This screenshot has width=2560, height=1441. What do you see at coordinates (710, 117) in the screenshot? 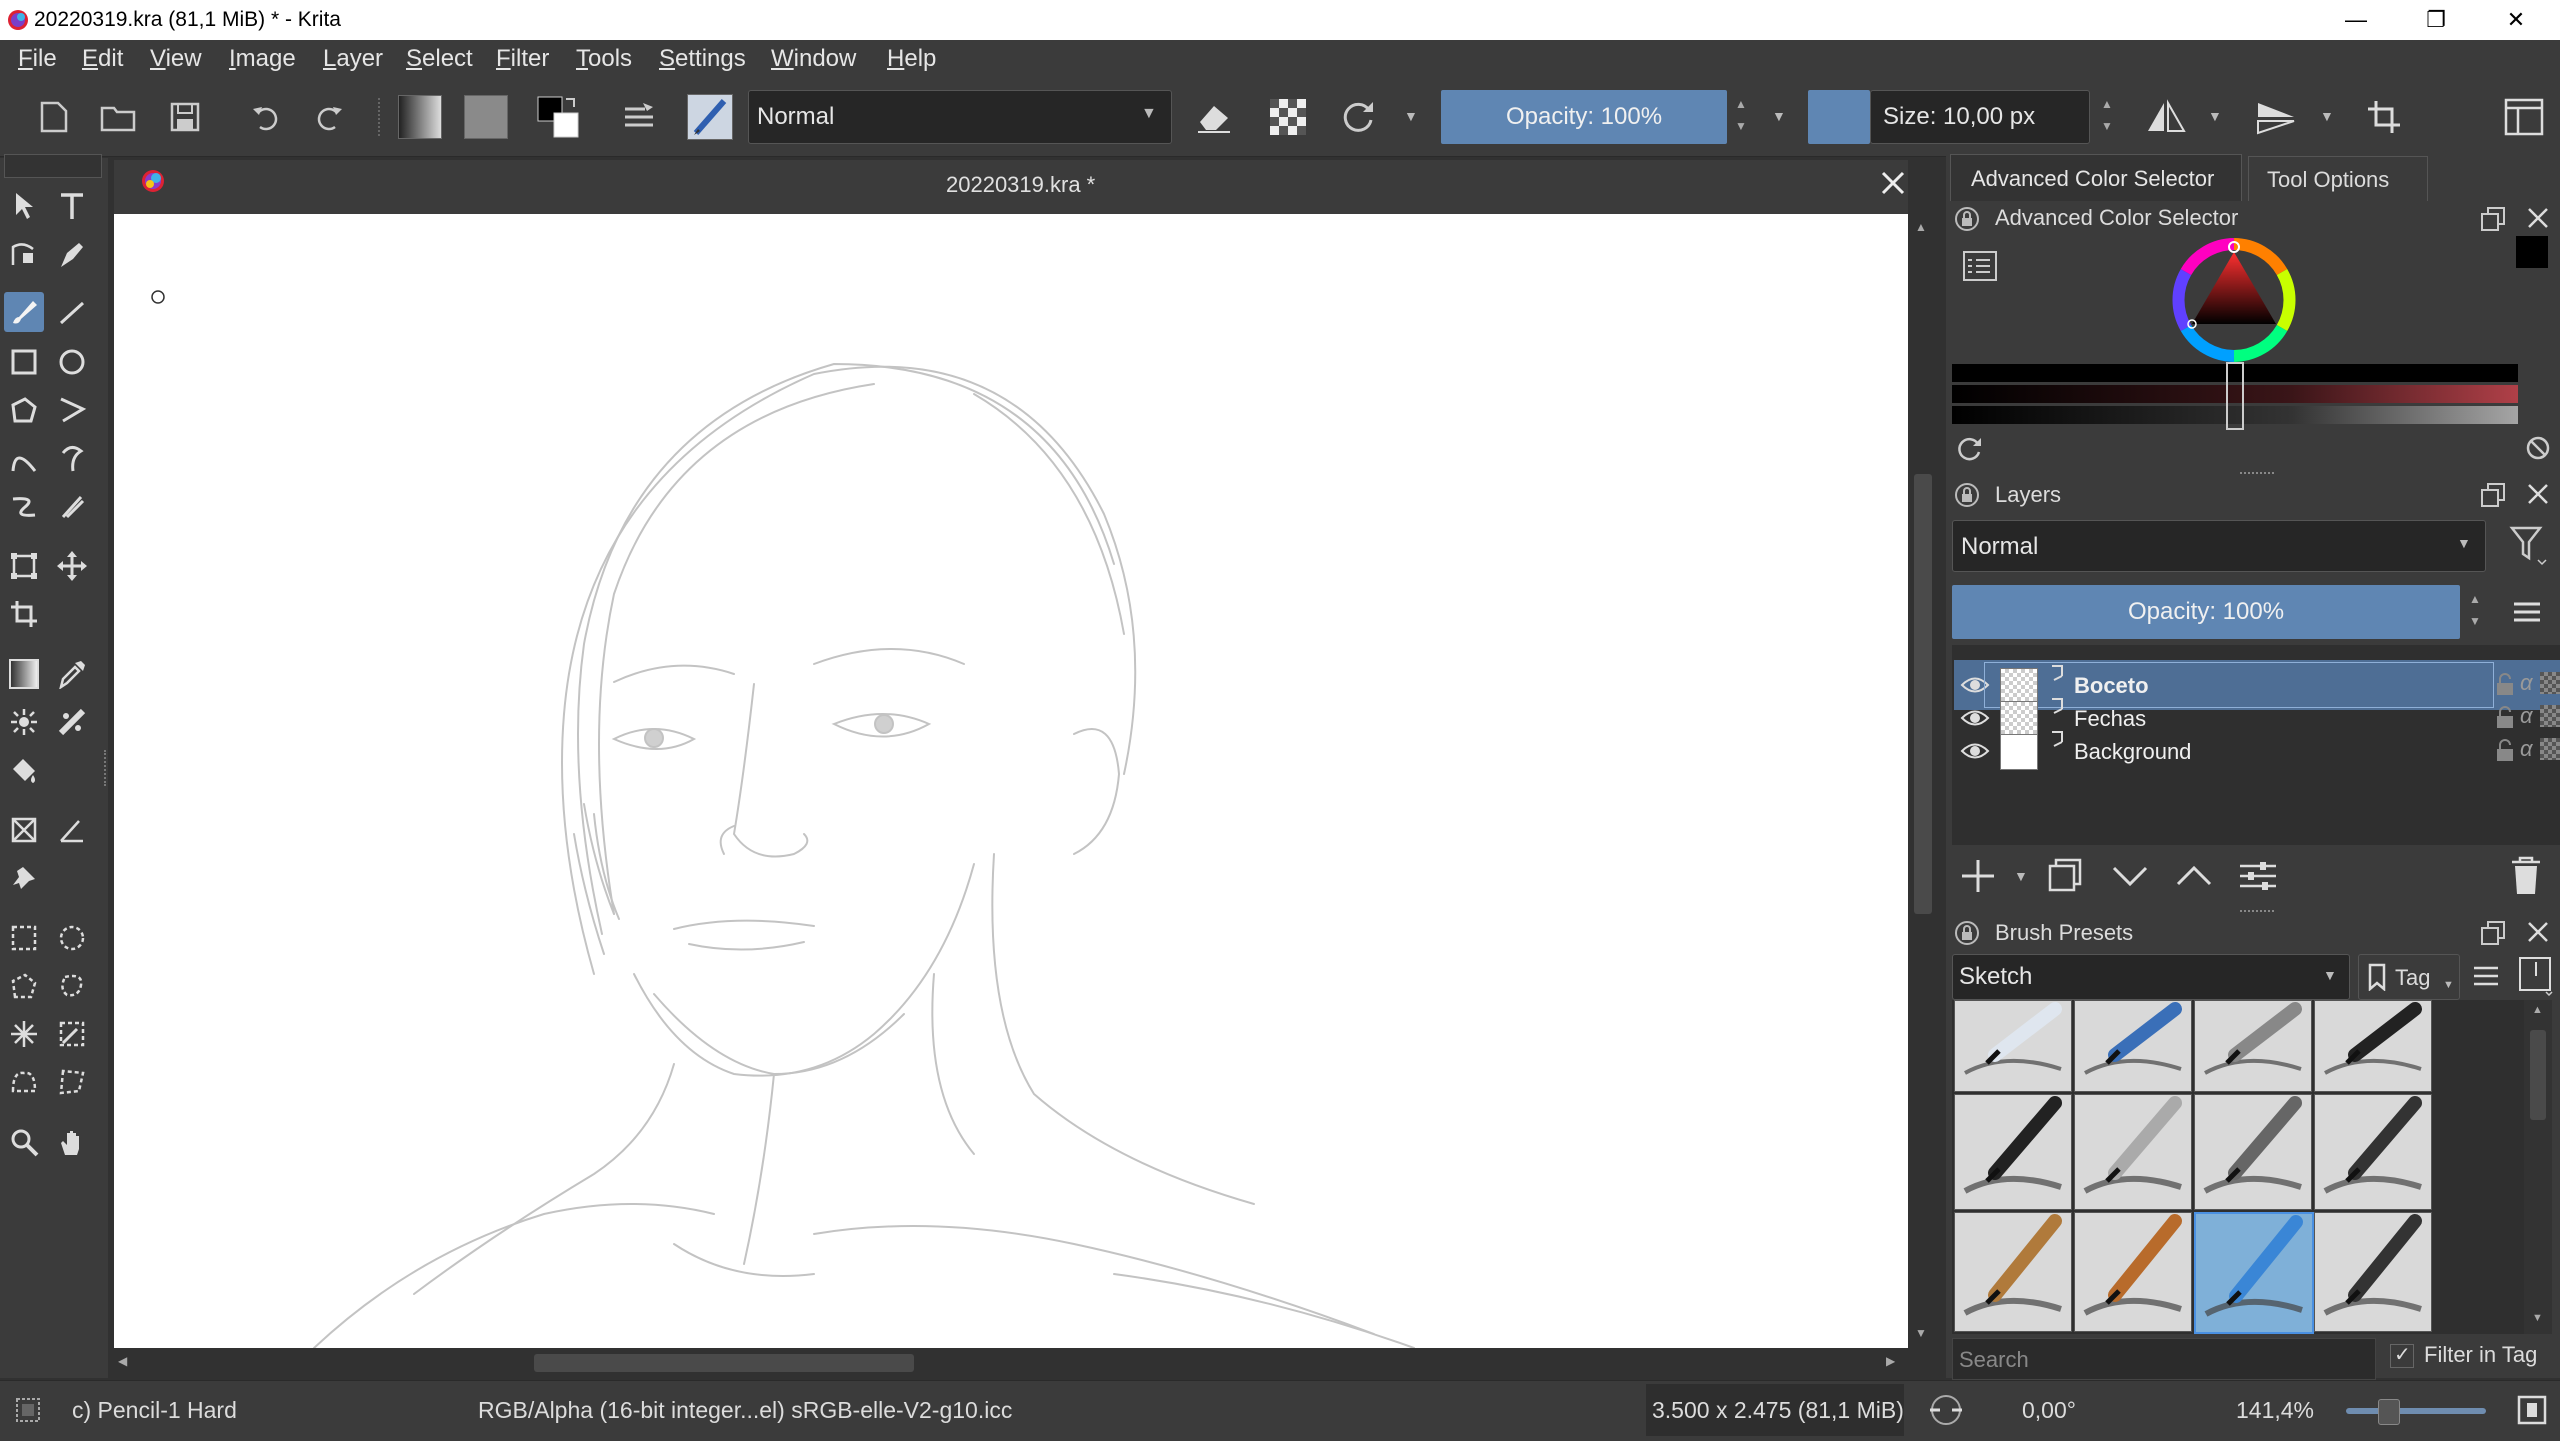
I see `brush-preset-icon` at bounding box center [710, 117].